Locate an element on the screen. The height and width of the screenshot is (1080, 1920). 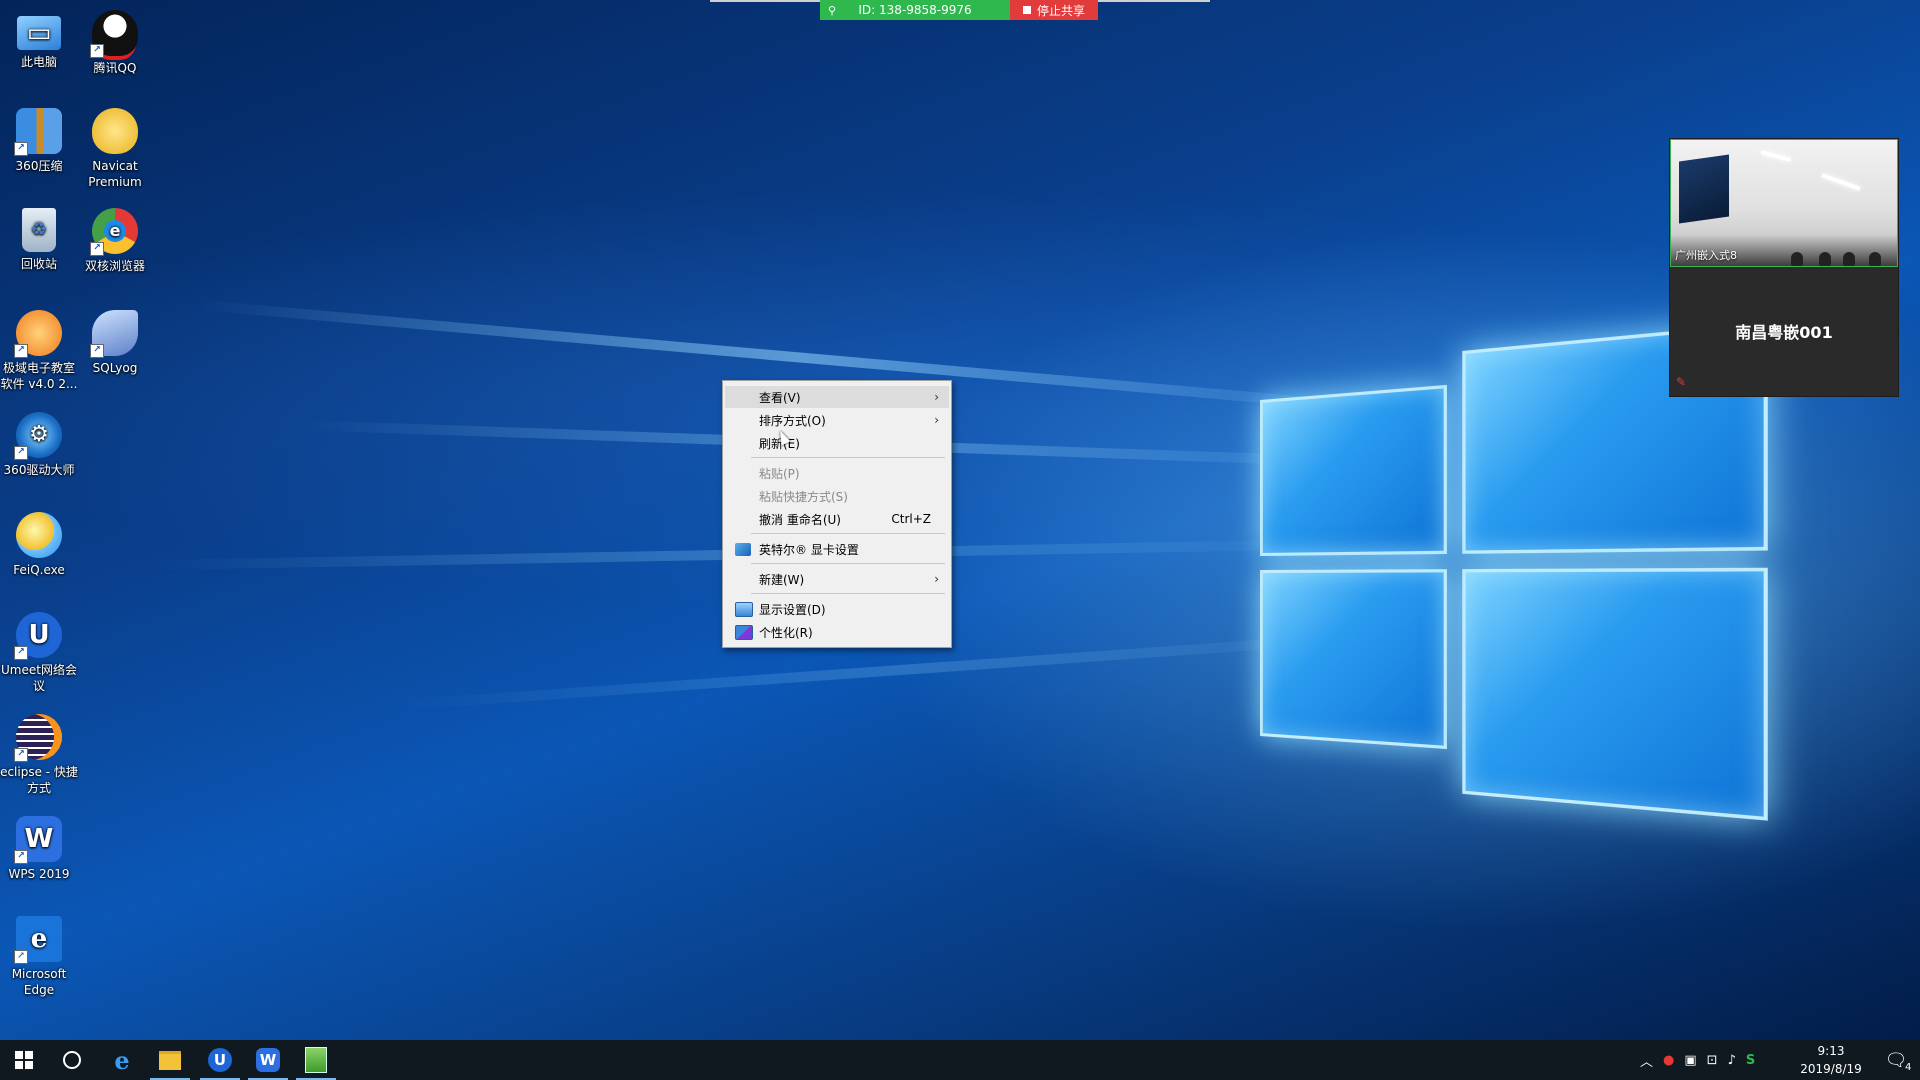
desktop-icon-this-pc: ▭ 此电脑 is located at coordinates (39, 40).